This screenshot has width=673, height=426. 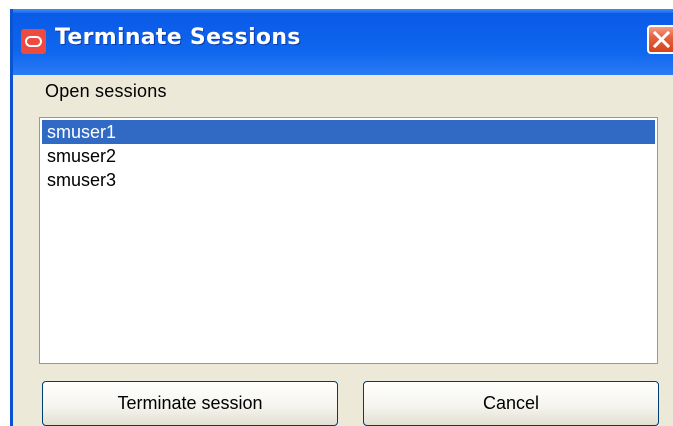 I want to click on open-sessions-label: Open sessions, so click(x=106, y=91).